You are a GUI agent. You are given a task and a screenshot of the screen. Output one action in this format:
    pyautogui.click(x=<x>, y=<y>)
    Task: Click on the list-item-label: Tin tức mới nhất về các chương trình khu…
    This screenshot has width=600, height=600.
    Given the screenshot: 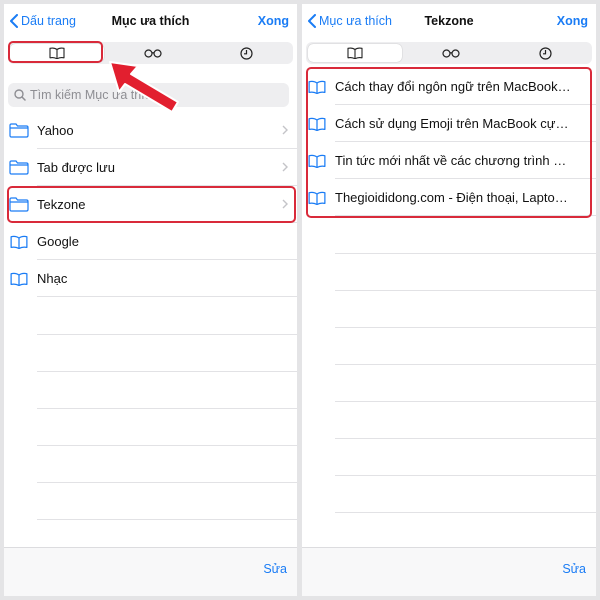 What is the action you would take?
    pyautogui.click(x=453, y=160)
    